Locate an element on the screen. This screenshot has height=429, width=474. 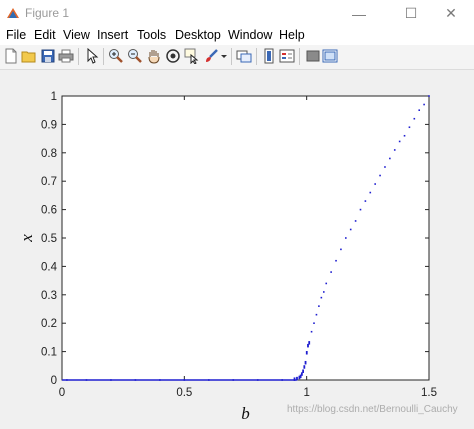
figure-toolbar is located at coordinates (237, 57).